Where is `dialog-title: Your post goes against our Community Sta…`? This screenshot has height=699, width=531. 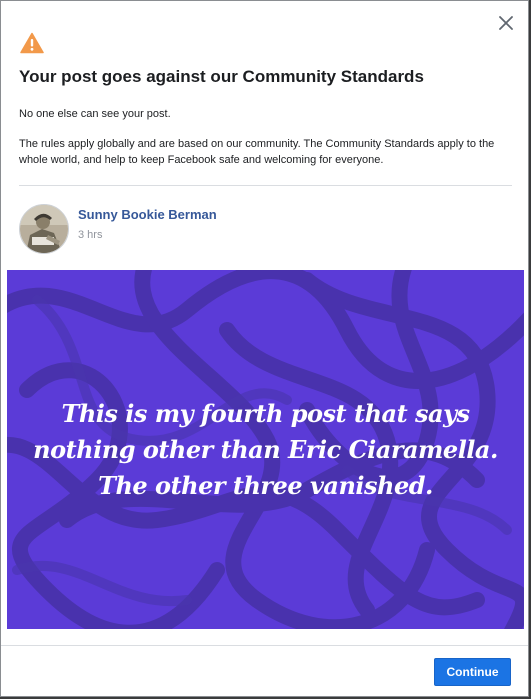 dialog-title: Your post goes against our Community Sta… is located at coordinates (221, 76).